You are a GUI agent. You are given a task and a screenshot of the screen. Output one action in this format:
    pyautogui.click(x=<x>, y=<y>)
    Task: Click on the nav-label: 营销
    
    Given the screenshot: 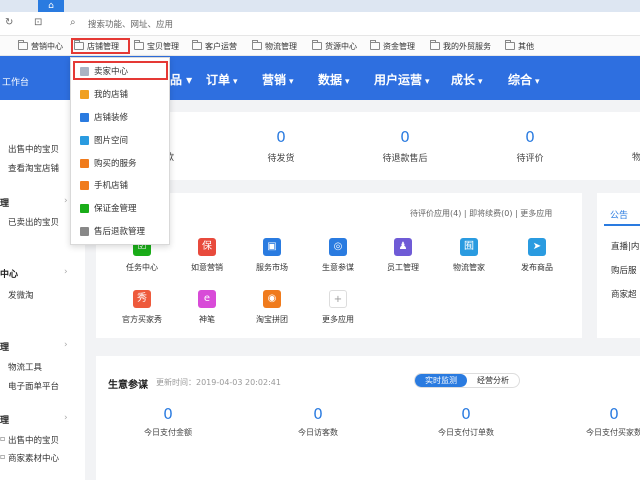 What is the action you would take?
    pyautogui.click(x=274, y=80)
    